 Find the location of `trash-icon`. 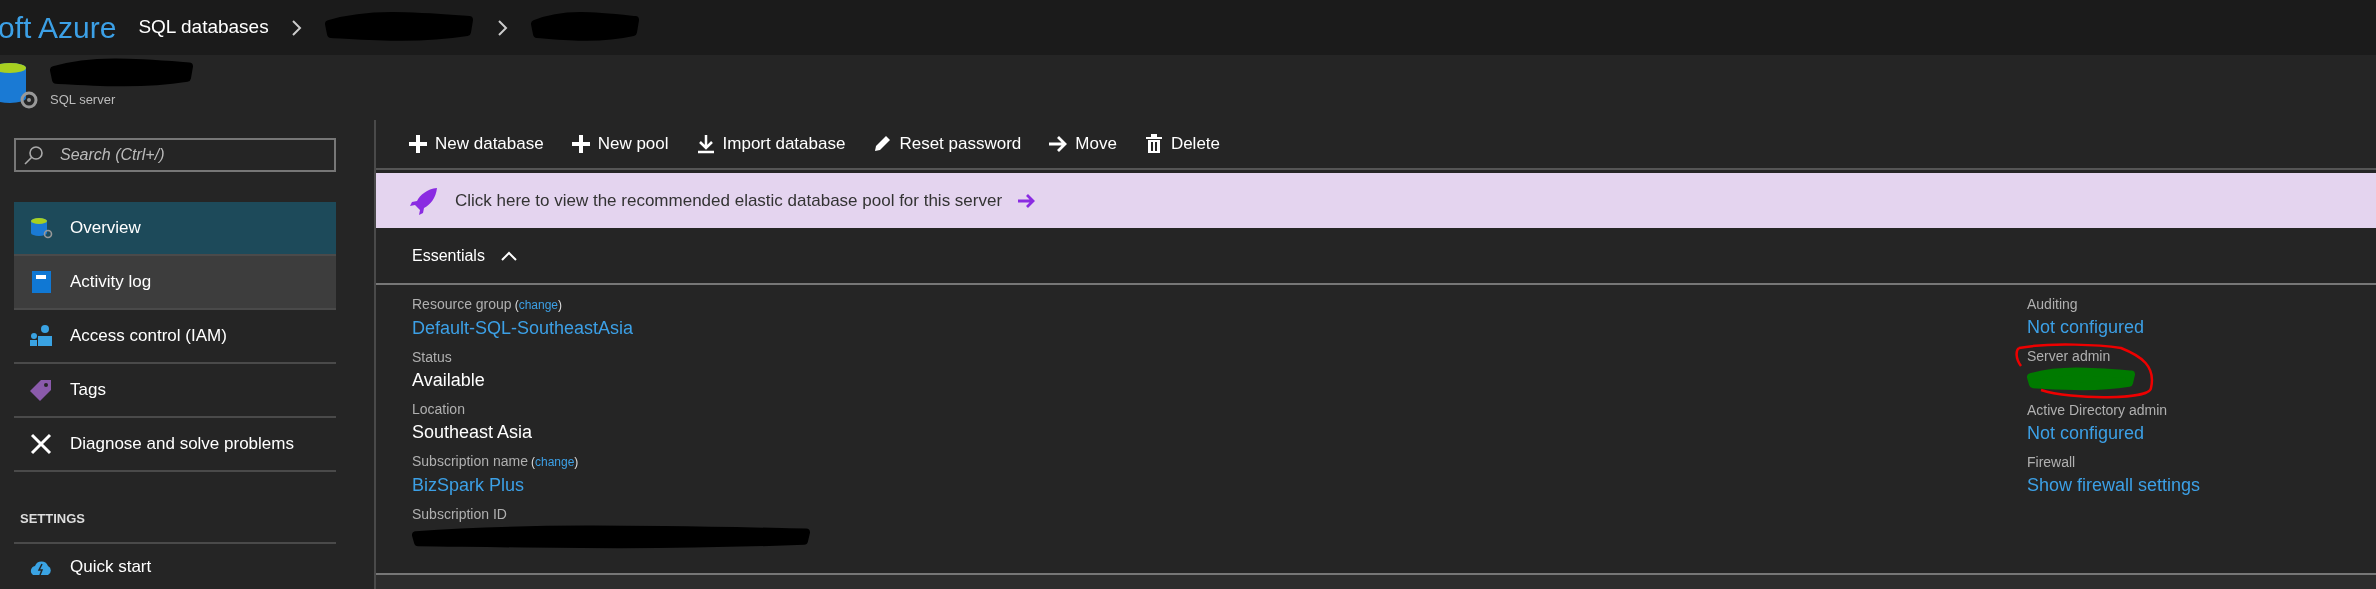

trash-icon is located at coordinates (1153, 144).